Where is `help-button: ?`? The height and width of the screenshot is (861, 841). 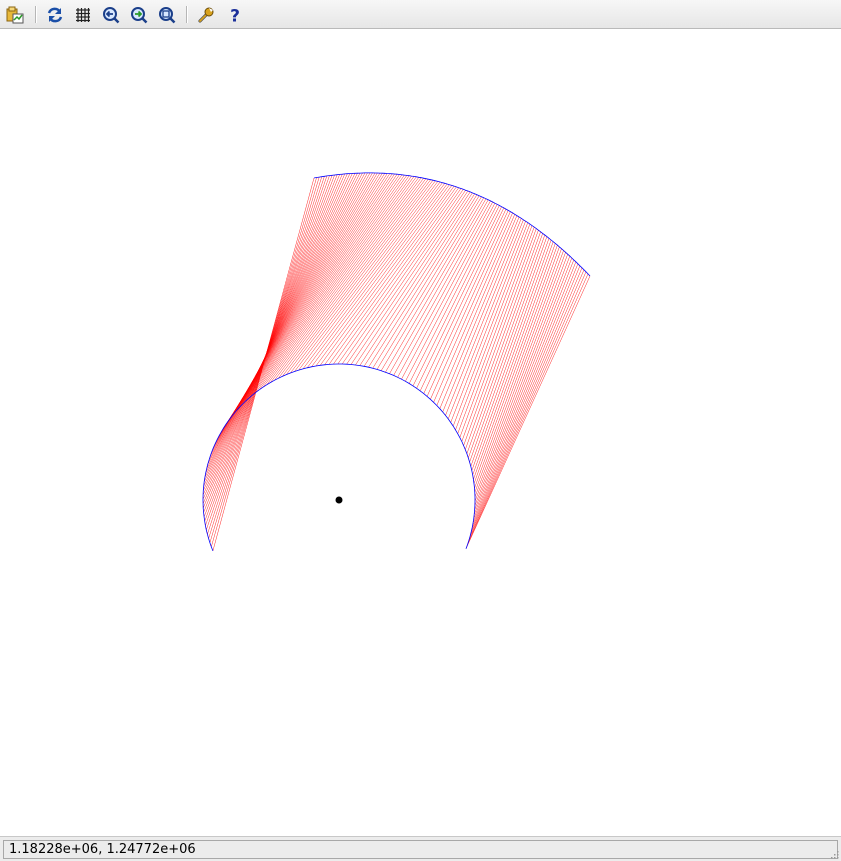
help-button: ? is located at coordinates (235, 15).